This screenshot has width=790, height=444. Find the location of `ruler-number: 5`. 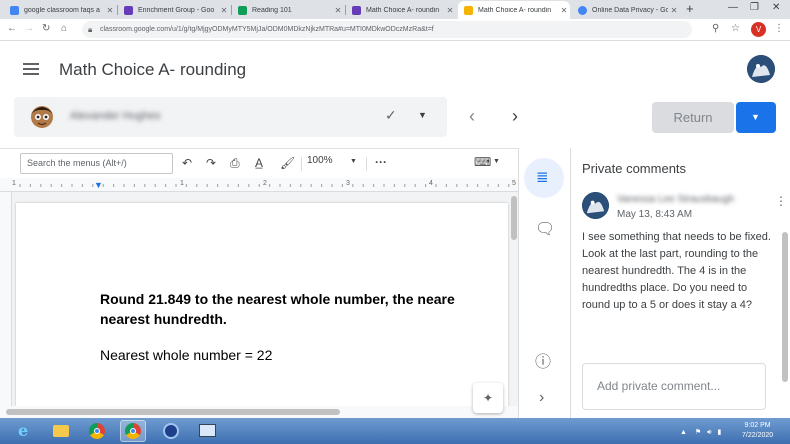

ruler-number: 5 is located at coordinates (514, 183).